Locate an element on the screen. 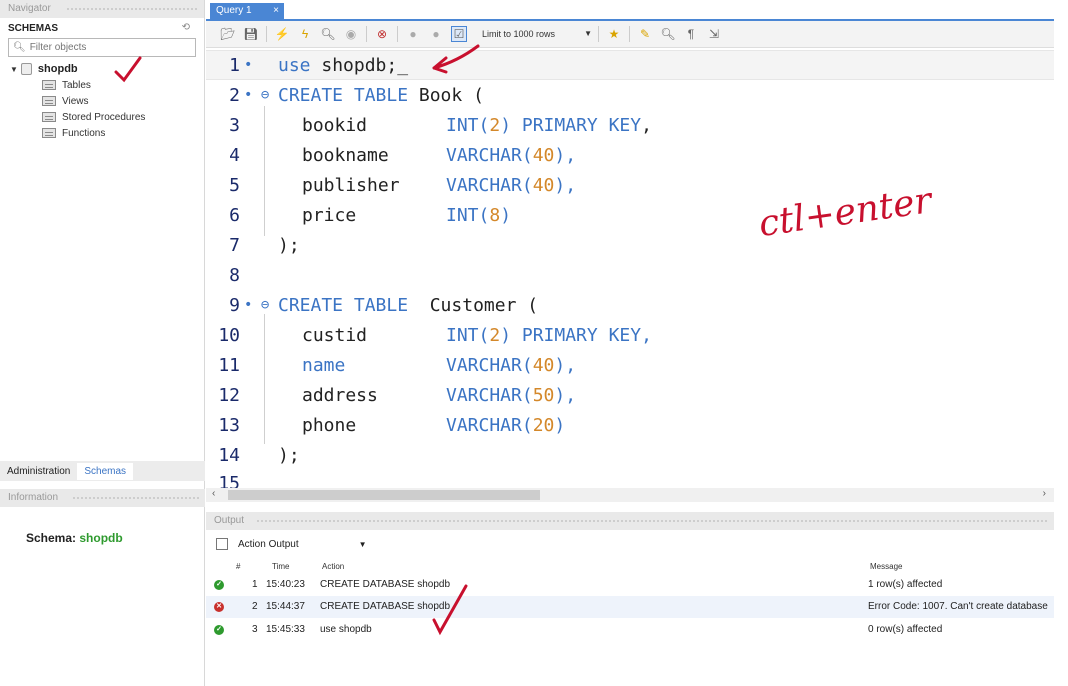 The image size is (1068, 686). navigator-tabs: Administration Schemas is located at coordinates (102, 471).